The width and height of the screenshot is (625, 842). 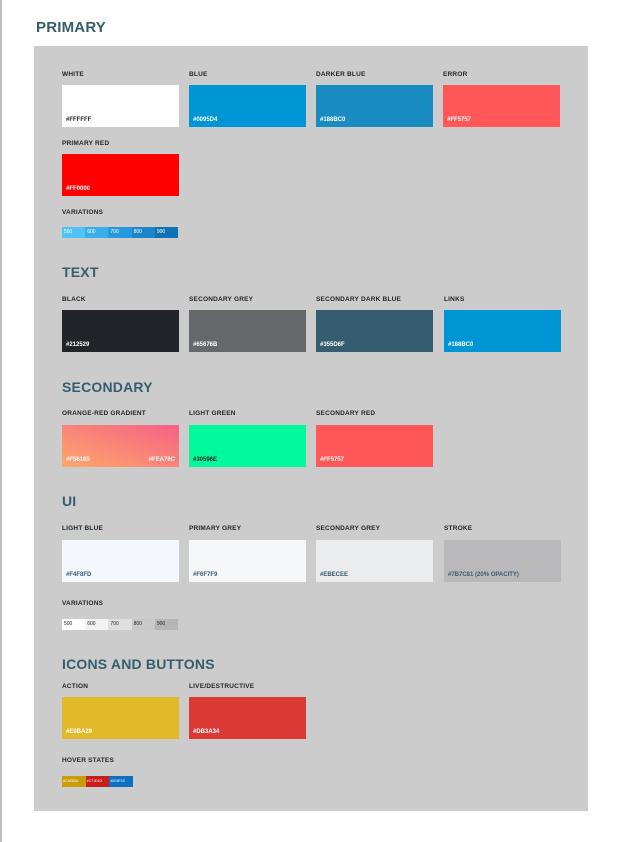 I want to click on swatch-label-black: BLACK, so click(x=74, y=299).